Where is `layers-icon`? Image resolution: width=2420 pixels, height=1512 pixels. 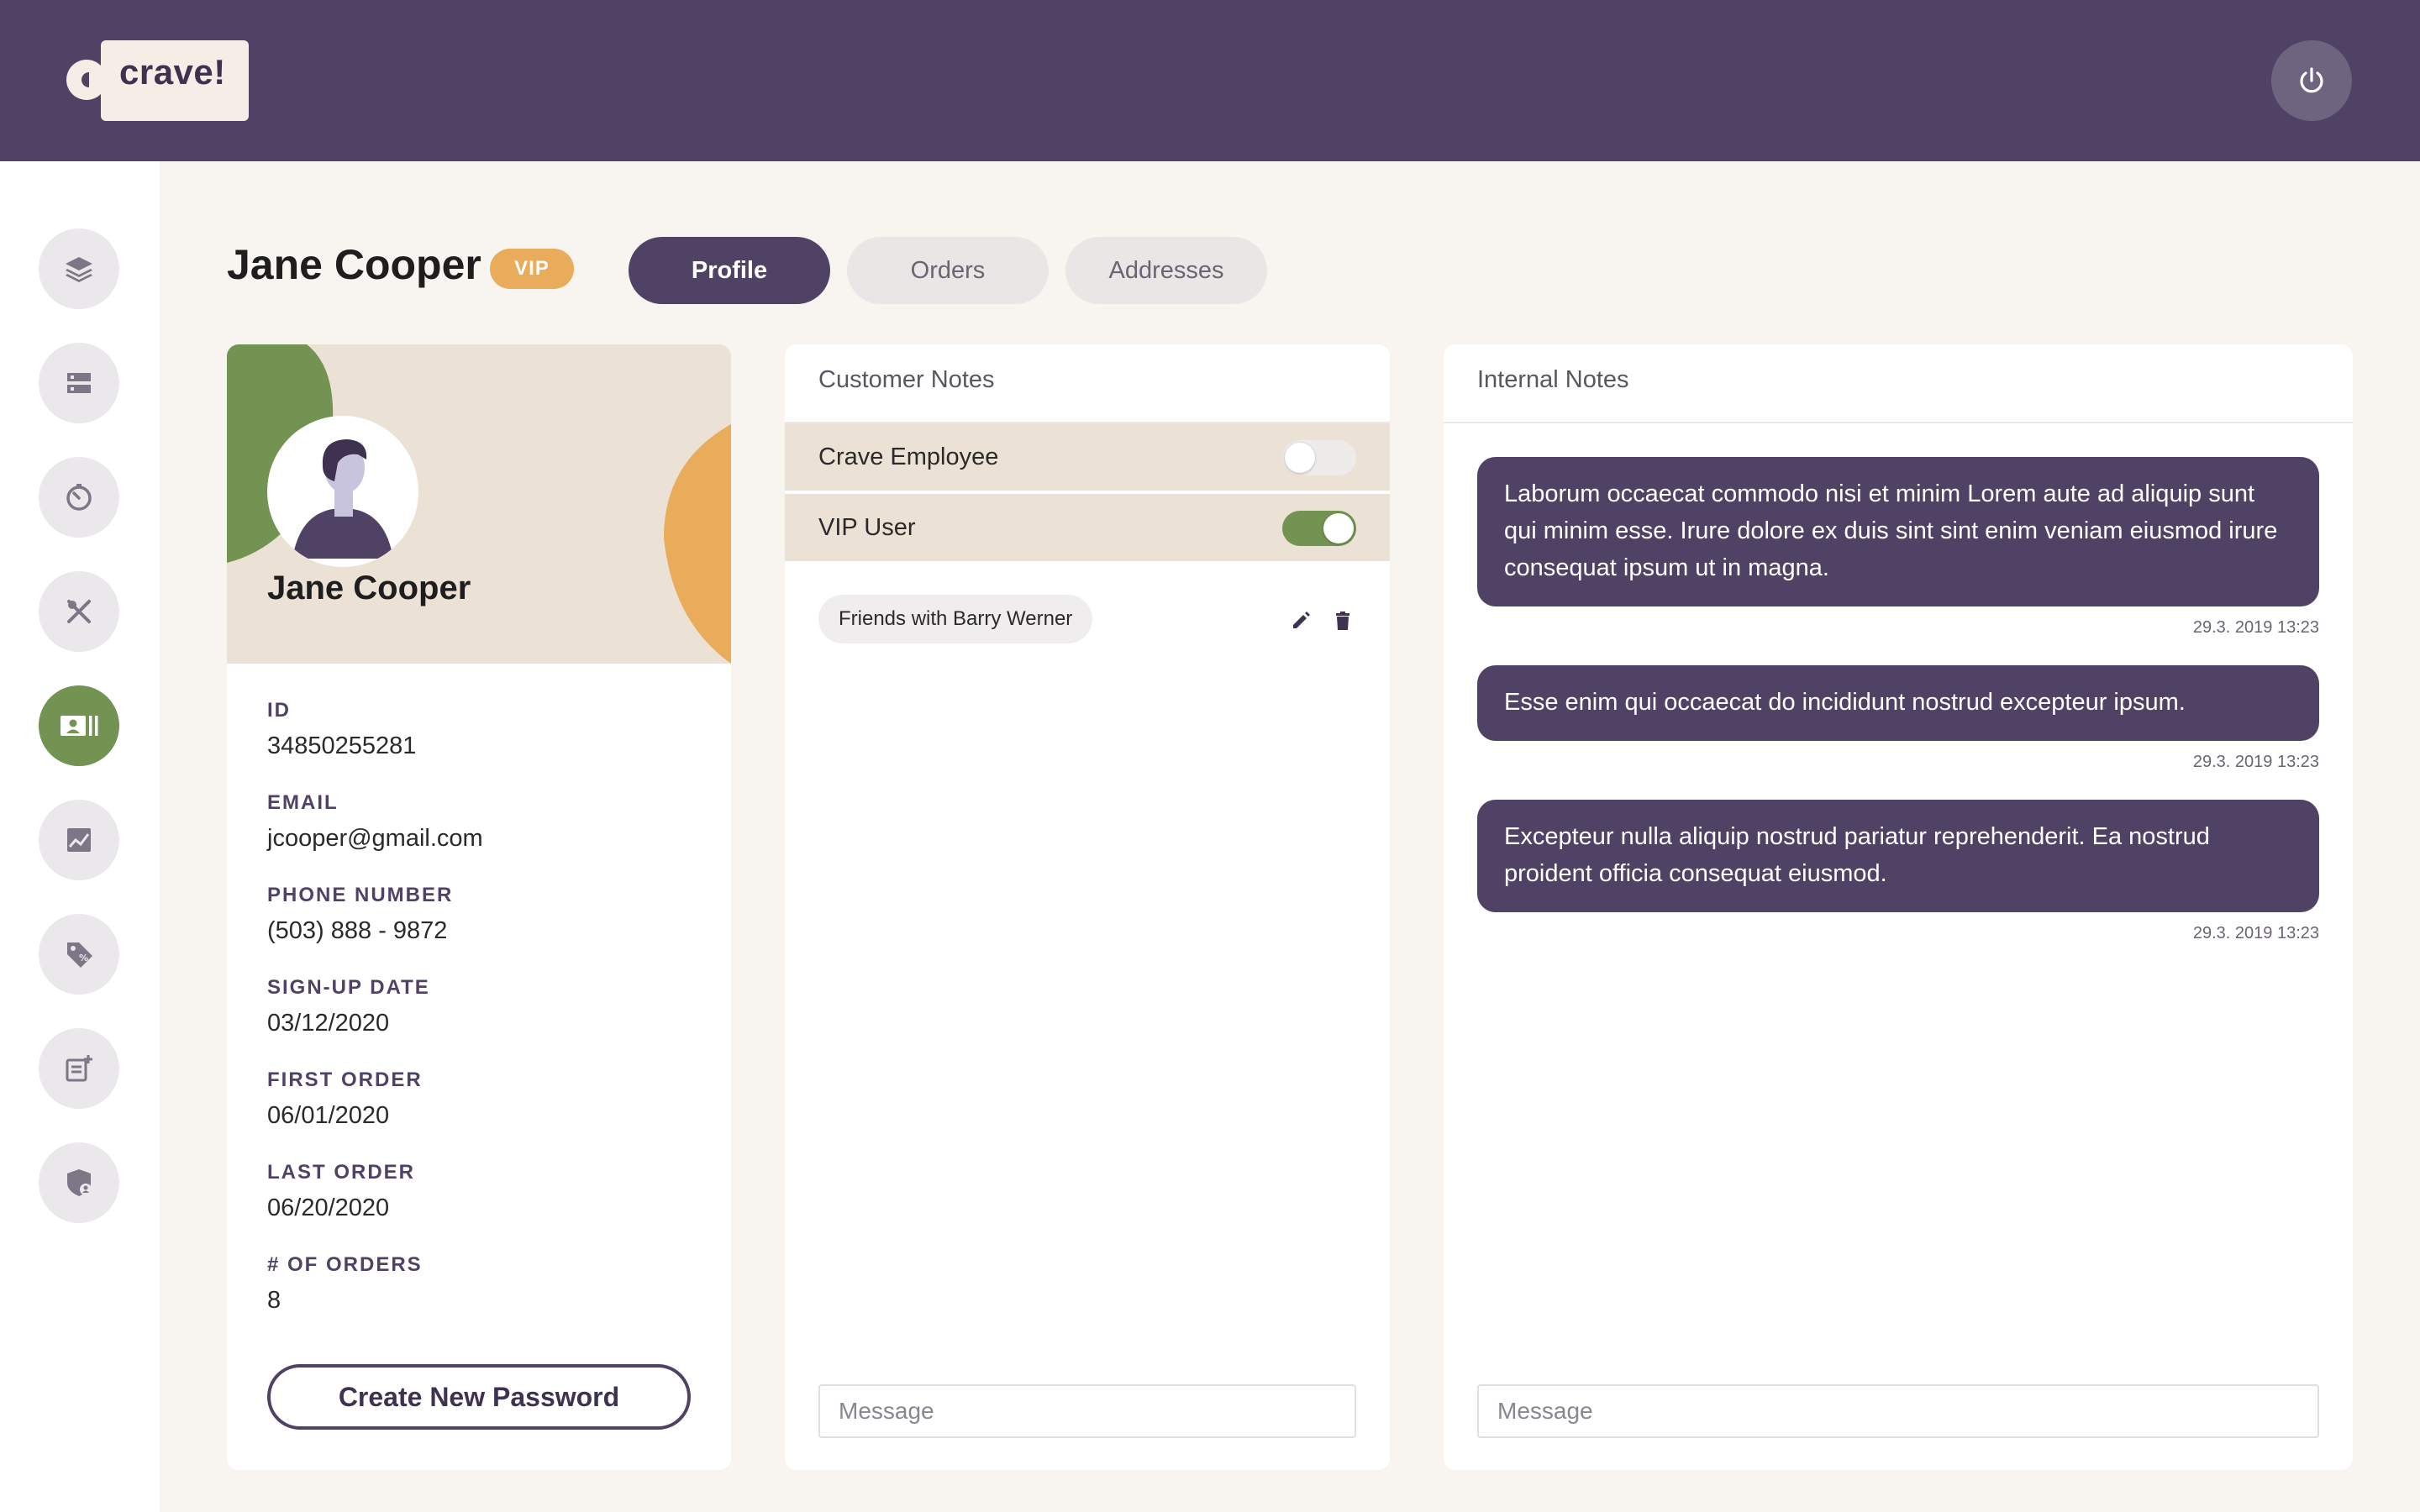
layers-icon is located at coordinates (79, 269).